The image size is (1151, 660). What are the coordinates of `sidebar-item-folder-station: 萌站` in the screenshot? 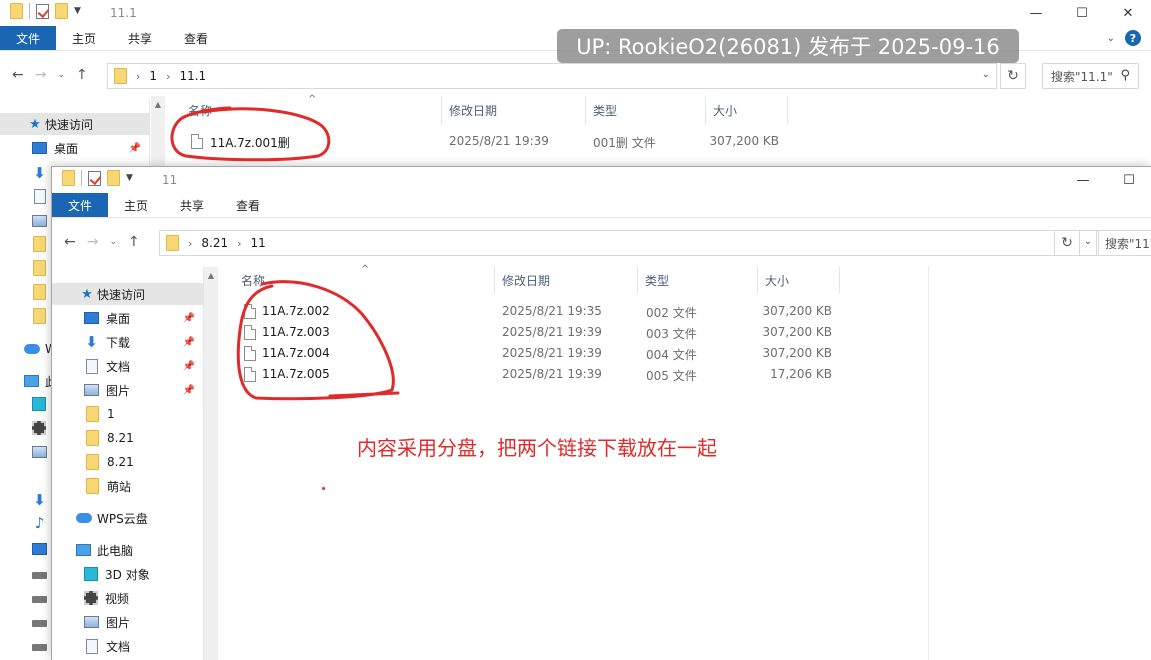 It's located at (127, 486).